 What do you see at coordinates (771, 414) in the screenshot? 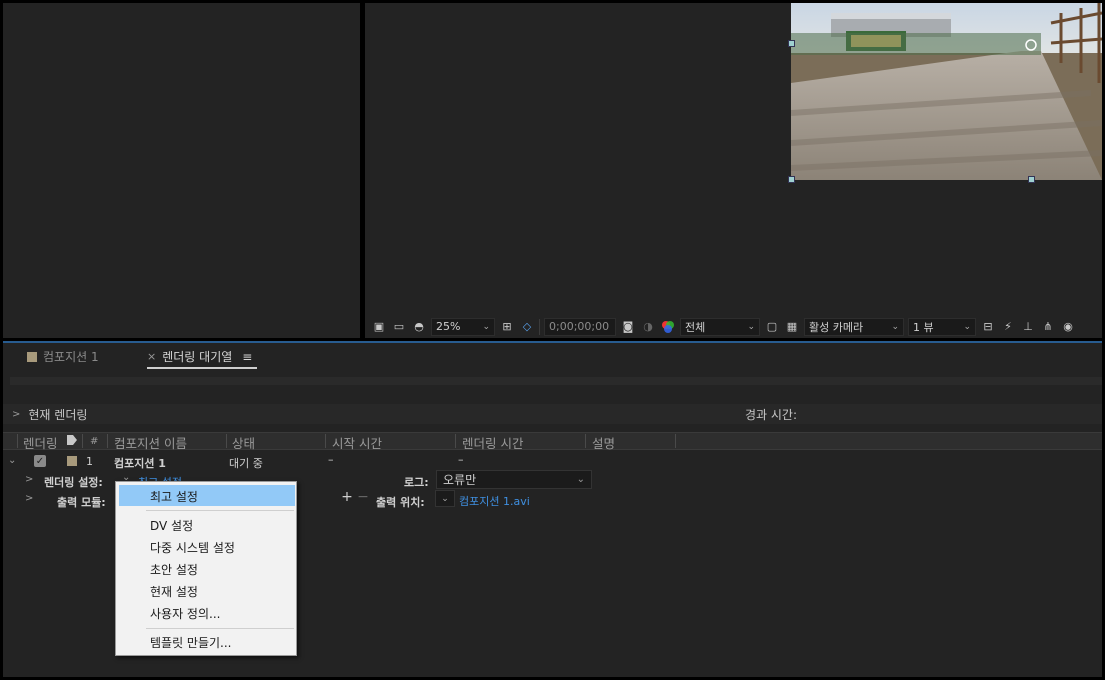
I see `elapsed-time-label: 경과 시간:` at bounding box center [771, 414].